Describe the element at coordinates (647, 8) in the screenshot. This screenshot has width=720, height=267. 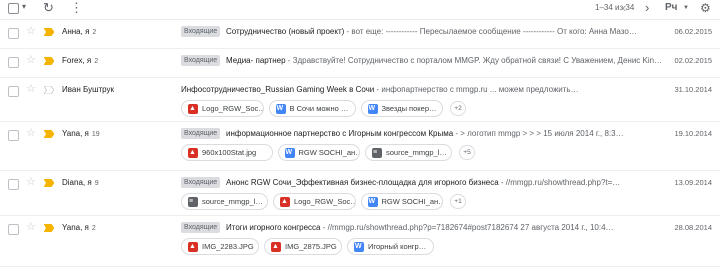
I see `chevron-right-icon: ›` at that location.